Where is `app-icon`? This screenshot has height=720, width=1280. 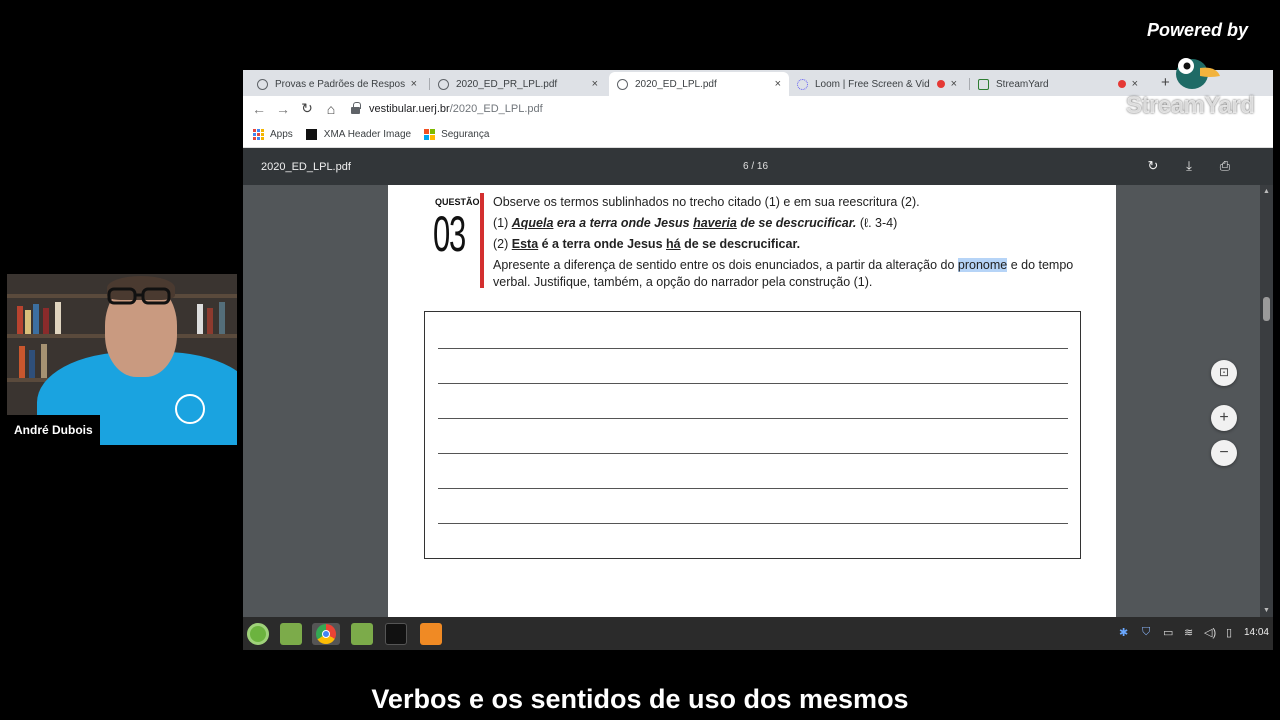
app-icon is located at coordinates (431, 634).